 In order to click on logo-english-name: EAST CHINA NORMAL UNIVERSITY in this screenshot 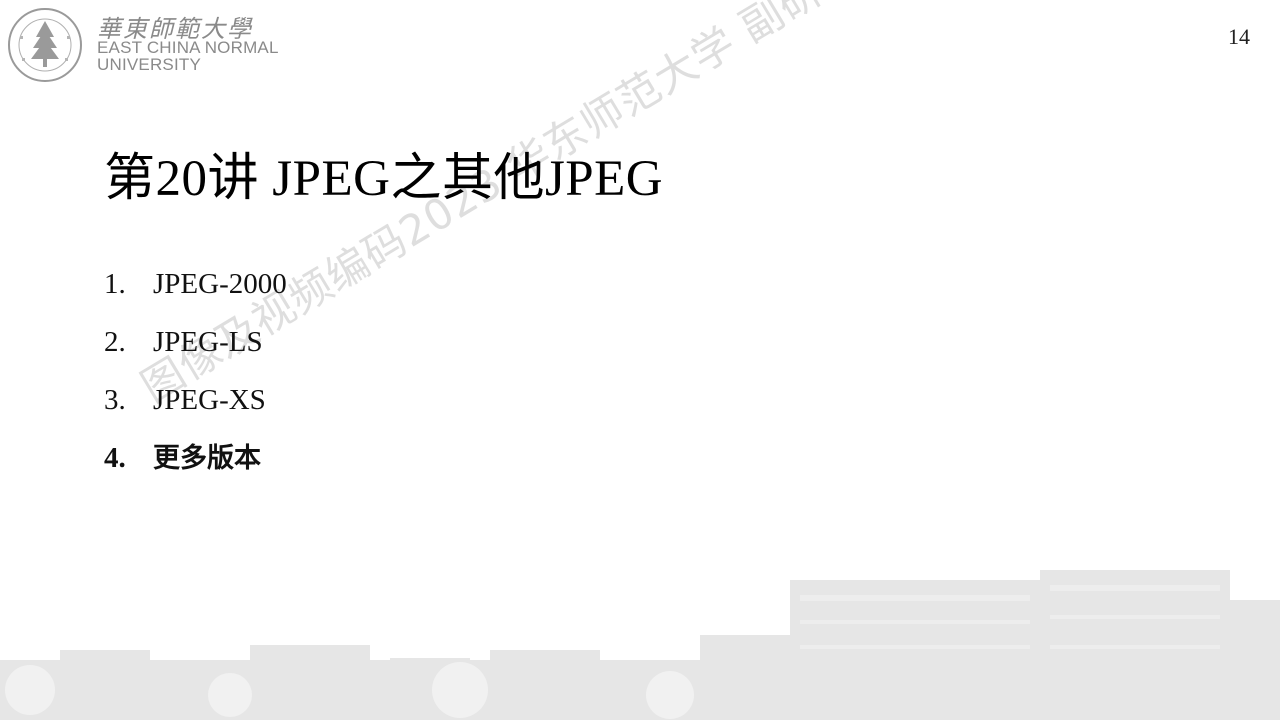, I will do `click(188, 56)`.